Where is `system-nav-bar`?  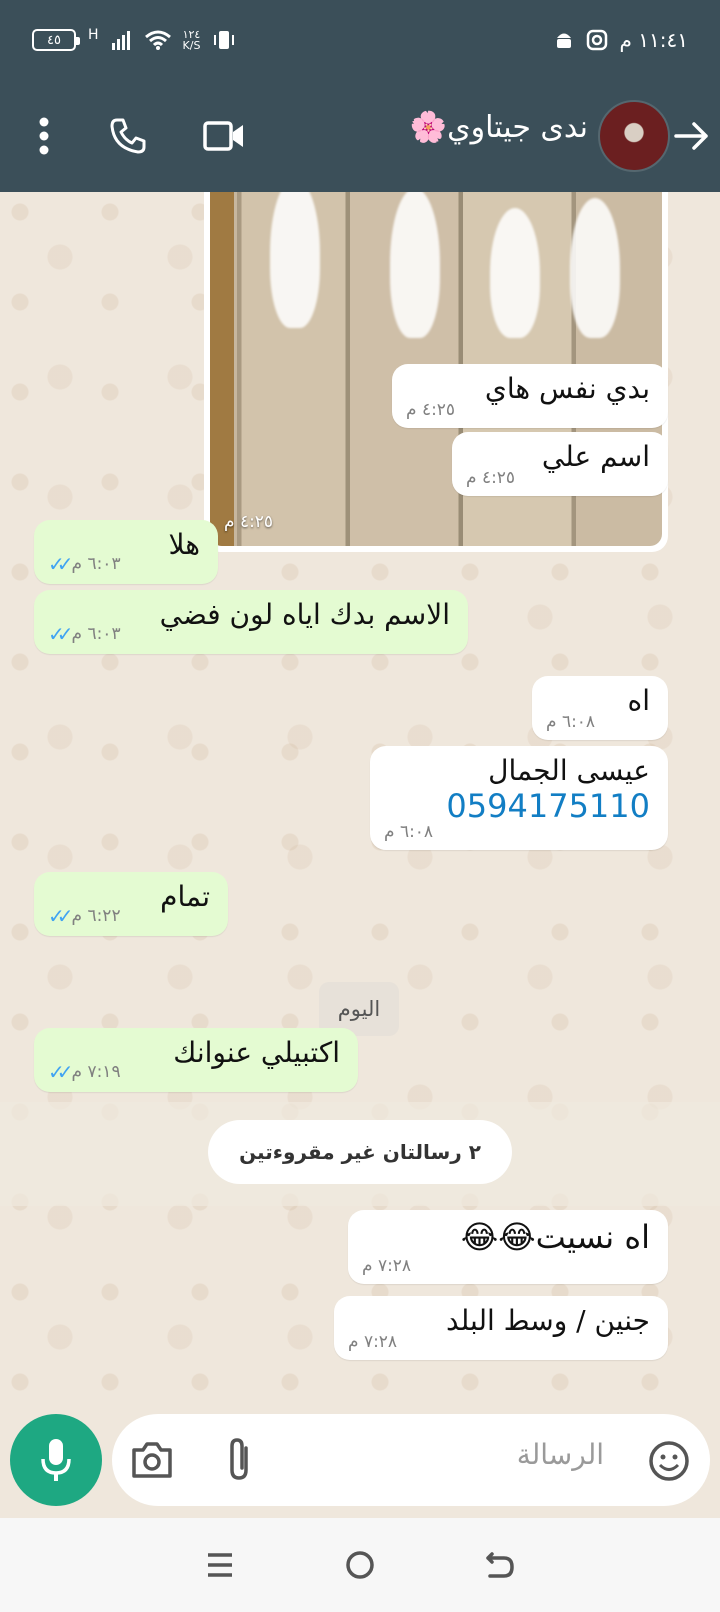 system-nav-bar is located at coordinates (360, 1565).